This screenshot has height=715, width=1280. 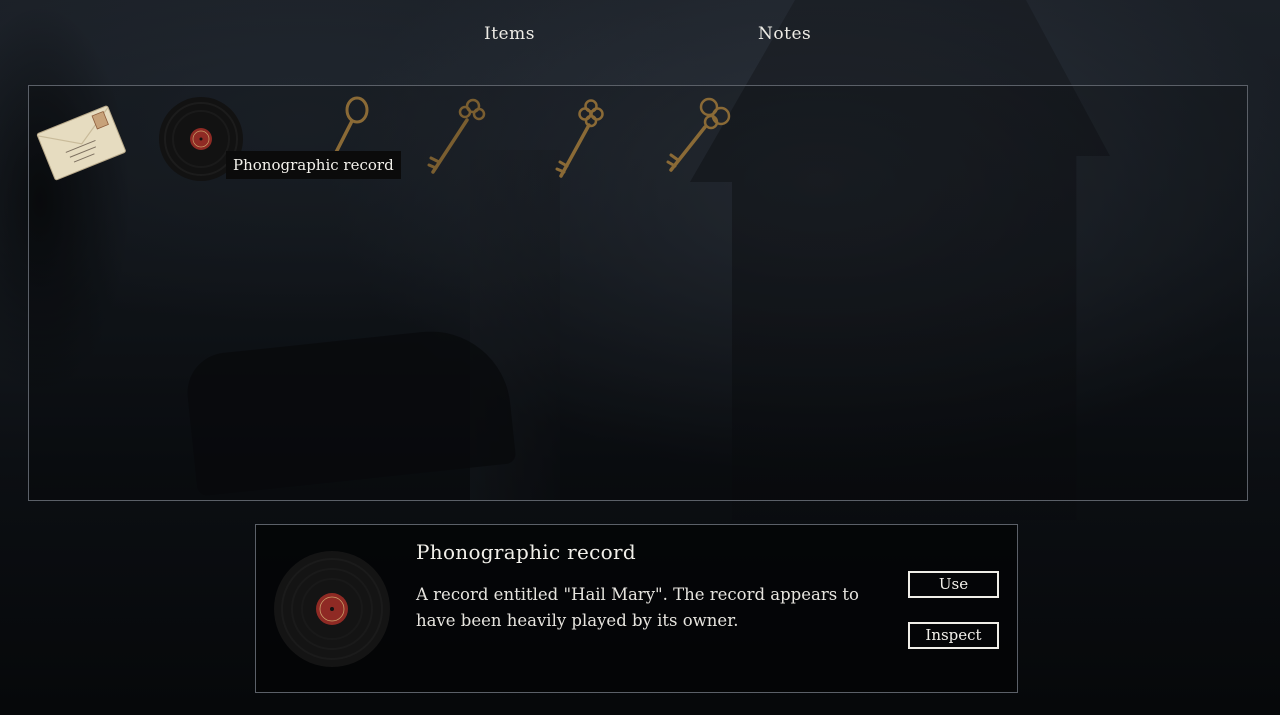 I want to click on inventory-slot-clover-key, so click(x=587, y=140).